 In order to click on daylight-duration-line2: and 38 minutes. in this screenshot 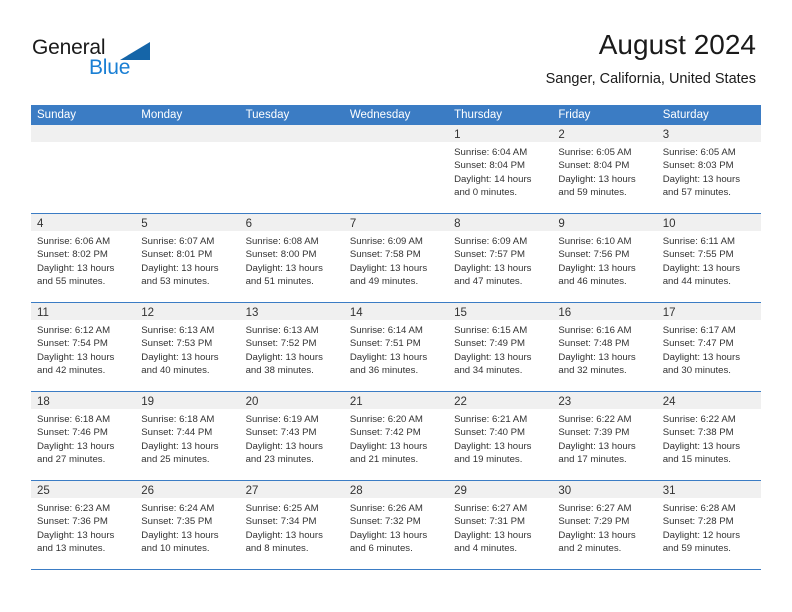, I will do `click(279, 371)`.